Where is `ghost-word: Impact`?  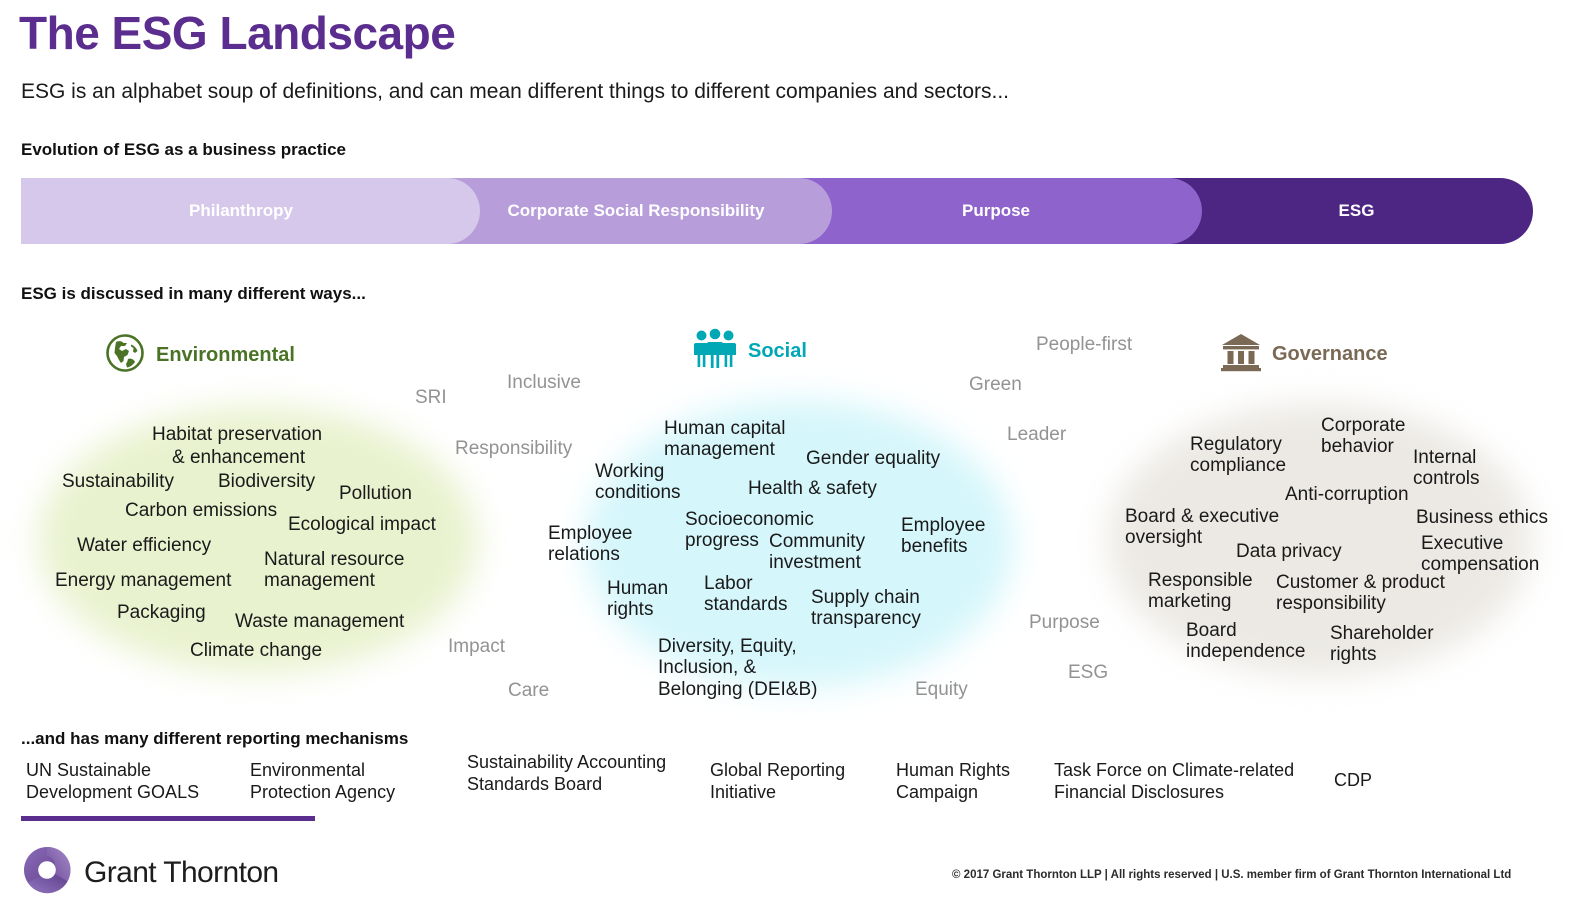 ghost-word: Impact is located at coordinates (477, 646).